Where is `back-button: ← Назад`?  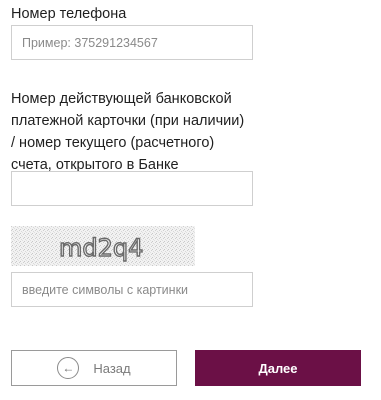 back-button: ← Назад is located at coordinates (94, 368).